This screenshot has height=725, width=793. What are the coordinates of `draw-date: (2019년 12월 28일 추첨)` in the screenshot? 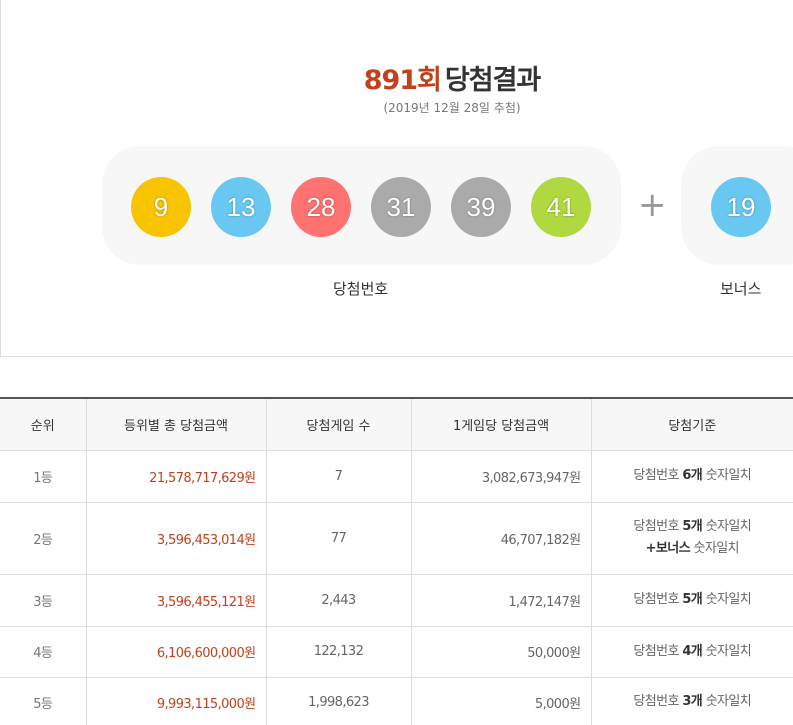 It's located at (452, 108).